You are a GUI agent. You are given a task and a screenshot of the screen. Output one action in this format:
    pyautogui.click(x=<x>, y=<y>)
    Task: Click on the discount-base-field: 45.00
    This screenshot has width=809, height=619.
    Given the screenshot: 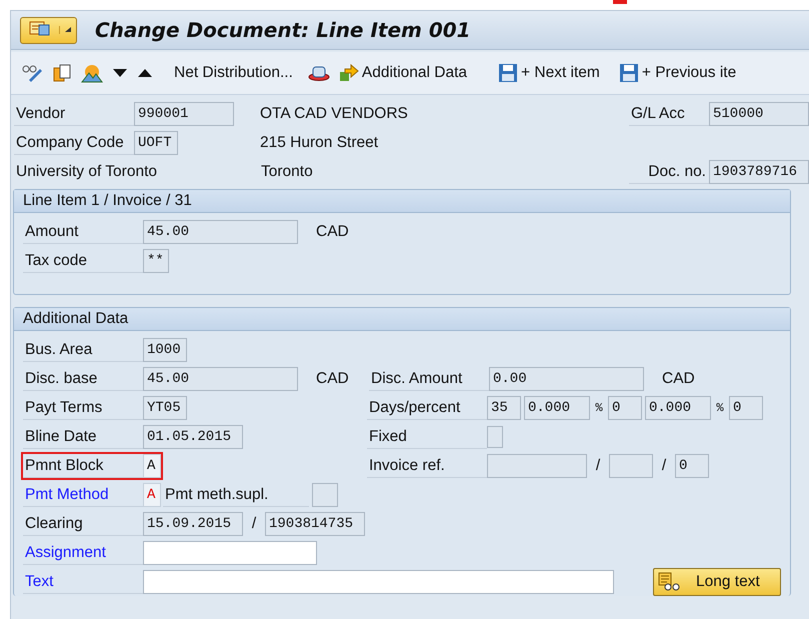 What is the action you would take?
    pyautogui.click(x=220, y=378)
    